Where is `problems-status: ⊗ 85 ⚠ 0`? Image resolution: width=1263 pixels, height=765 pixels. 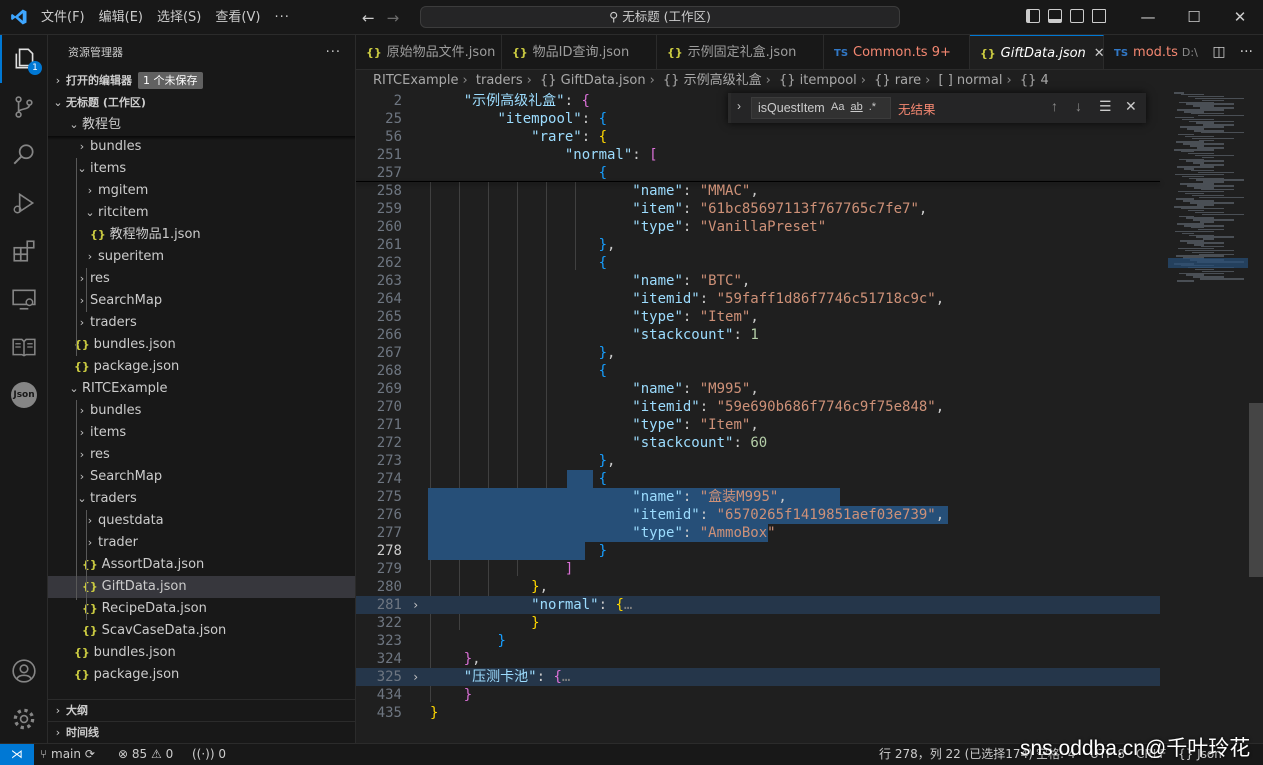
problems-status: ⊗ 85 ⚠ 0 is located at coordinates (145, 754).